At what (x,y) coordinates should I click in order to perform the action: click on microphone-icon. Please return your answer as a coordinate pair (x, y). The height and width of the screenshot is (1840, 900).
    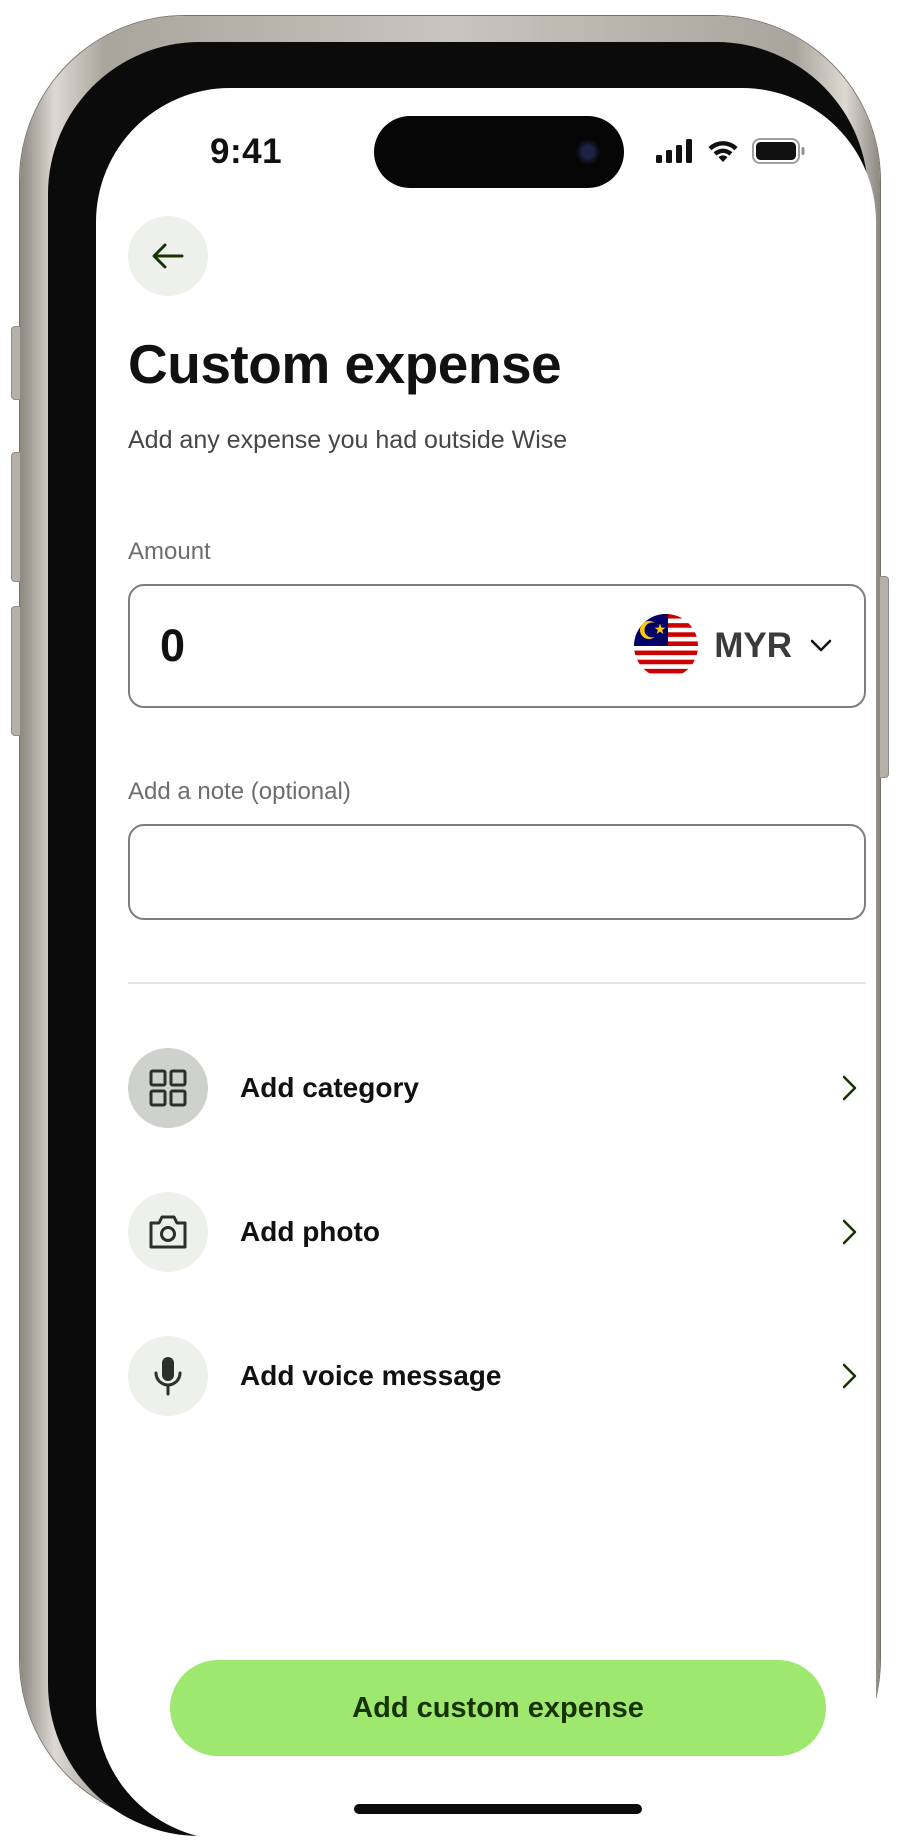
    Looking at the image, I should click on (168, 1376).